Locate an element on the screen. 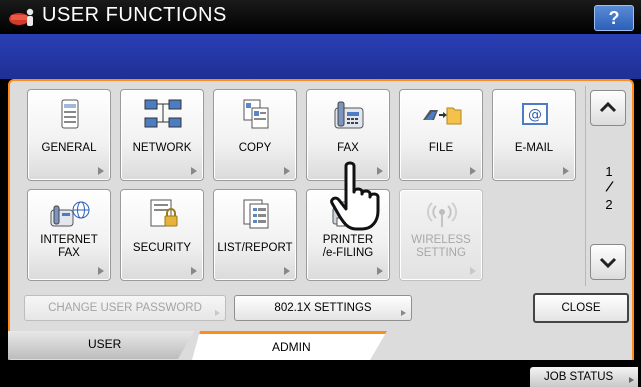 This screenshot has width=641, height=387. list-report-icon is located at coordinates (256, 214).